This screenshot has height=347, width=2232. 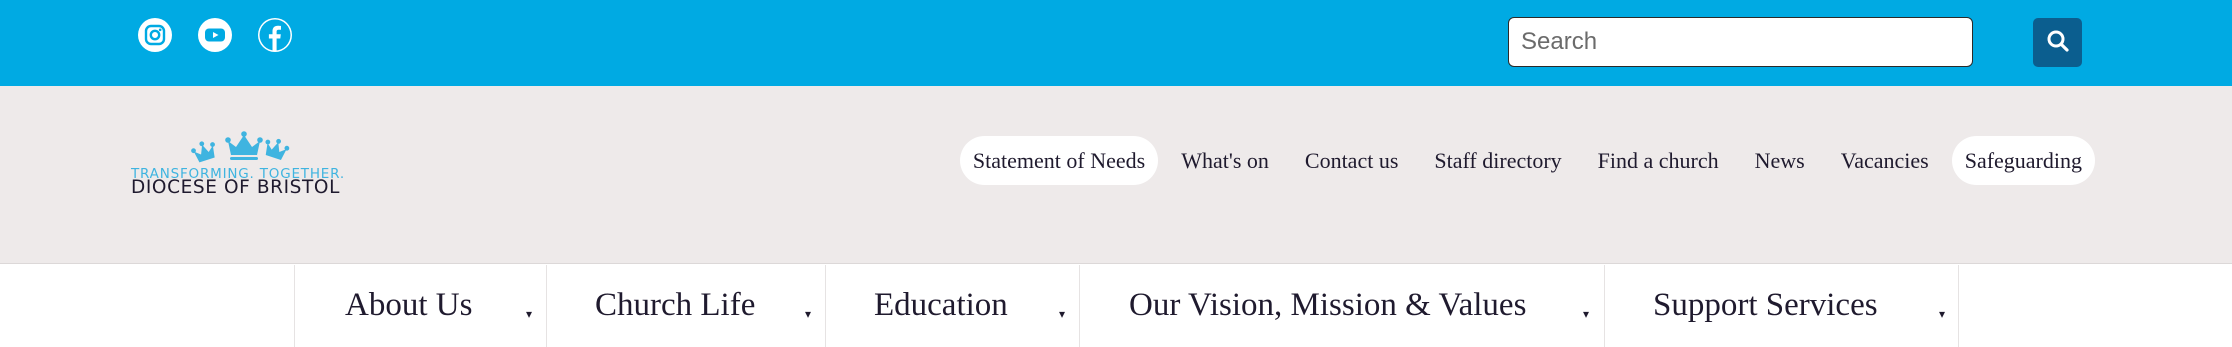 I want to click on main-nav-support-services: Support Services ▾, so click(x=1781, y=306).